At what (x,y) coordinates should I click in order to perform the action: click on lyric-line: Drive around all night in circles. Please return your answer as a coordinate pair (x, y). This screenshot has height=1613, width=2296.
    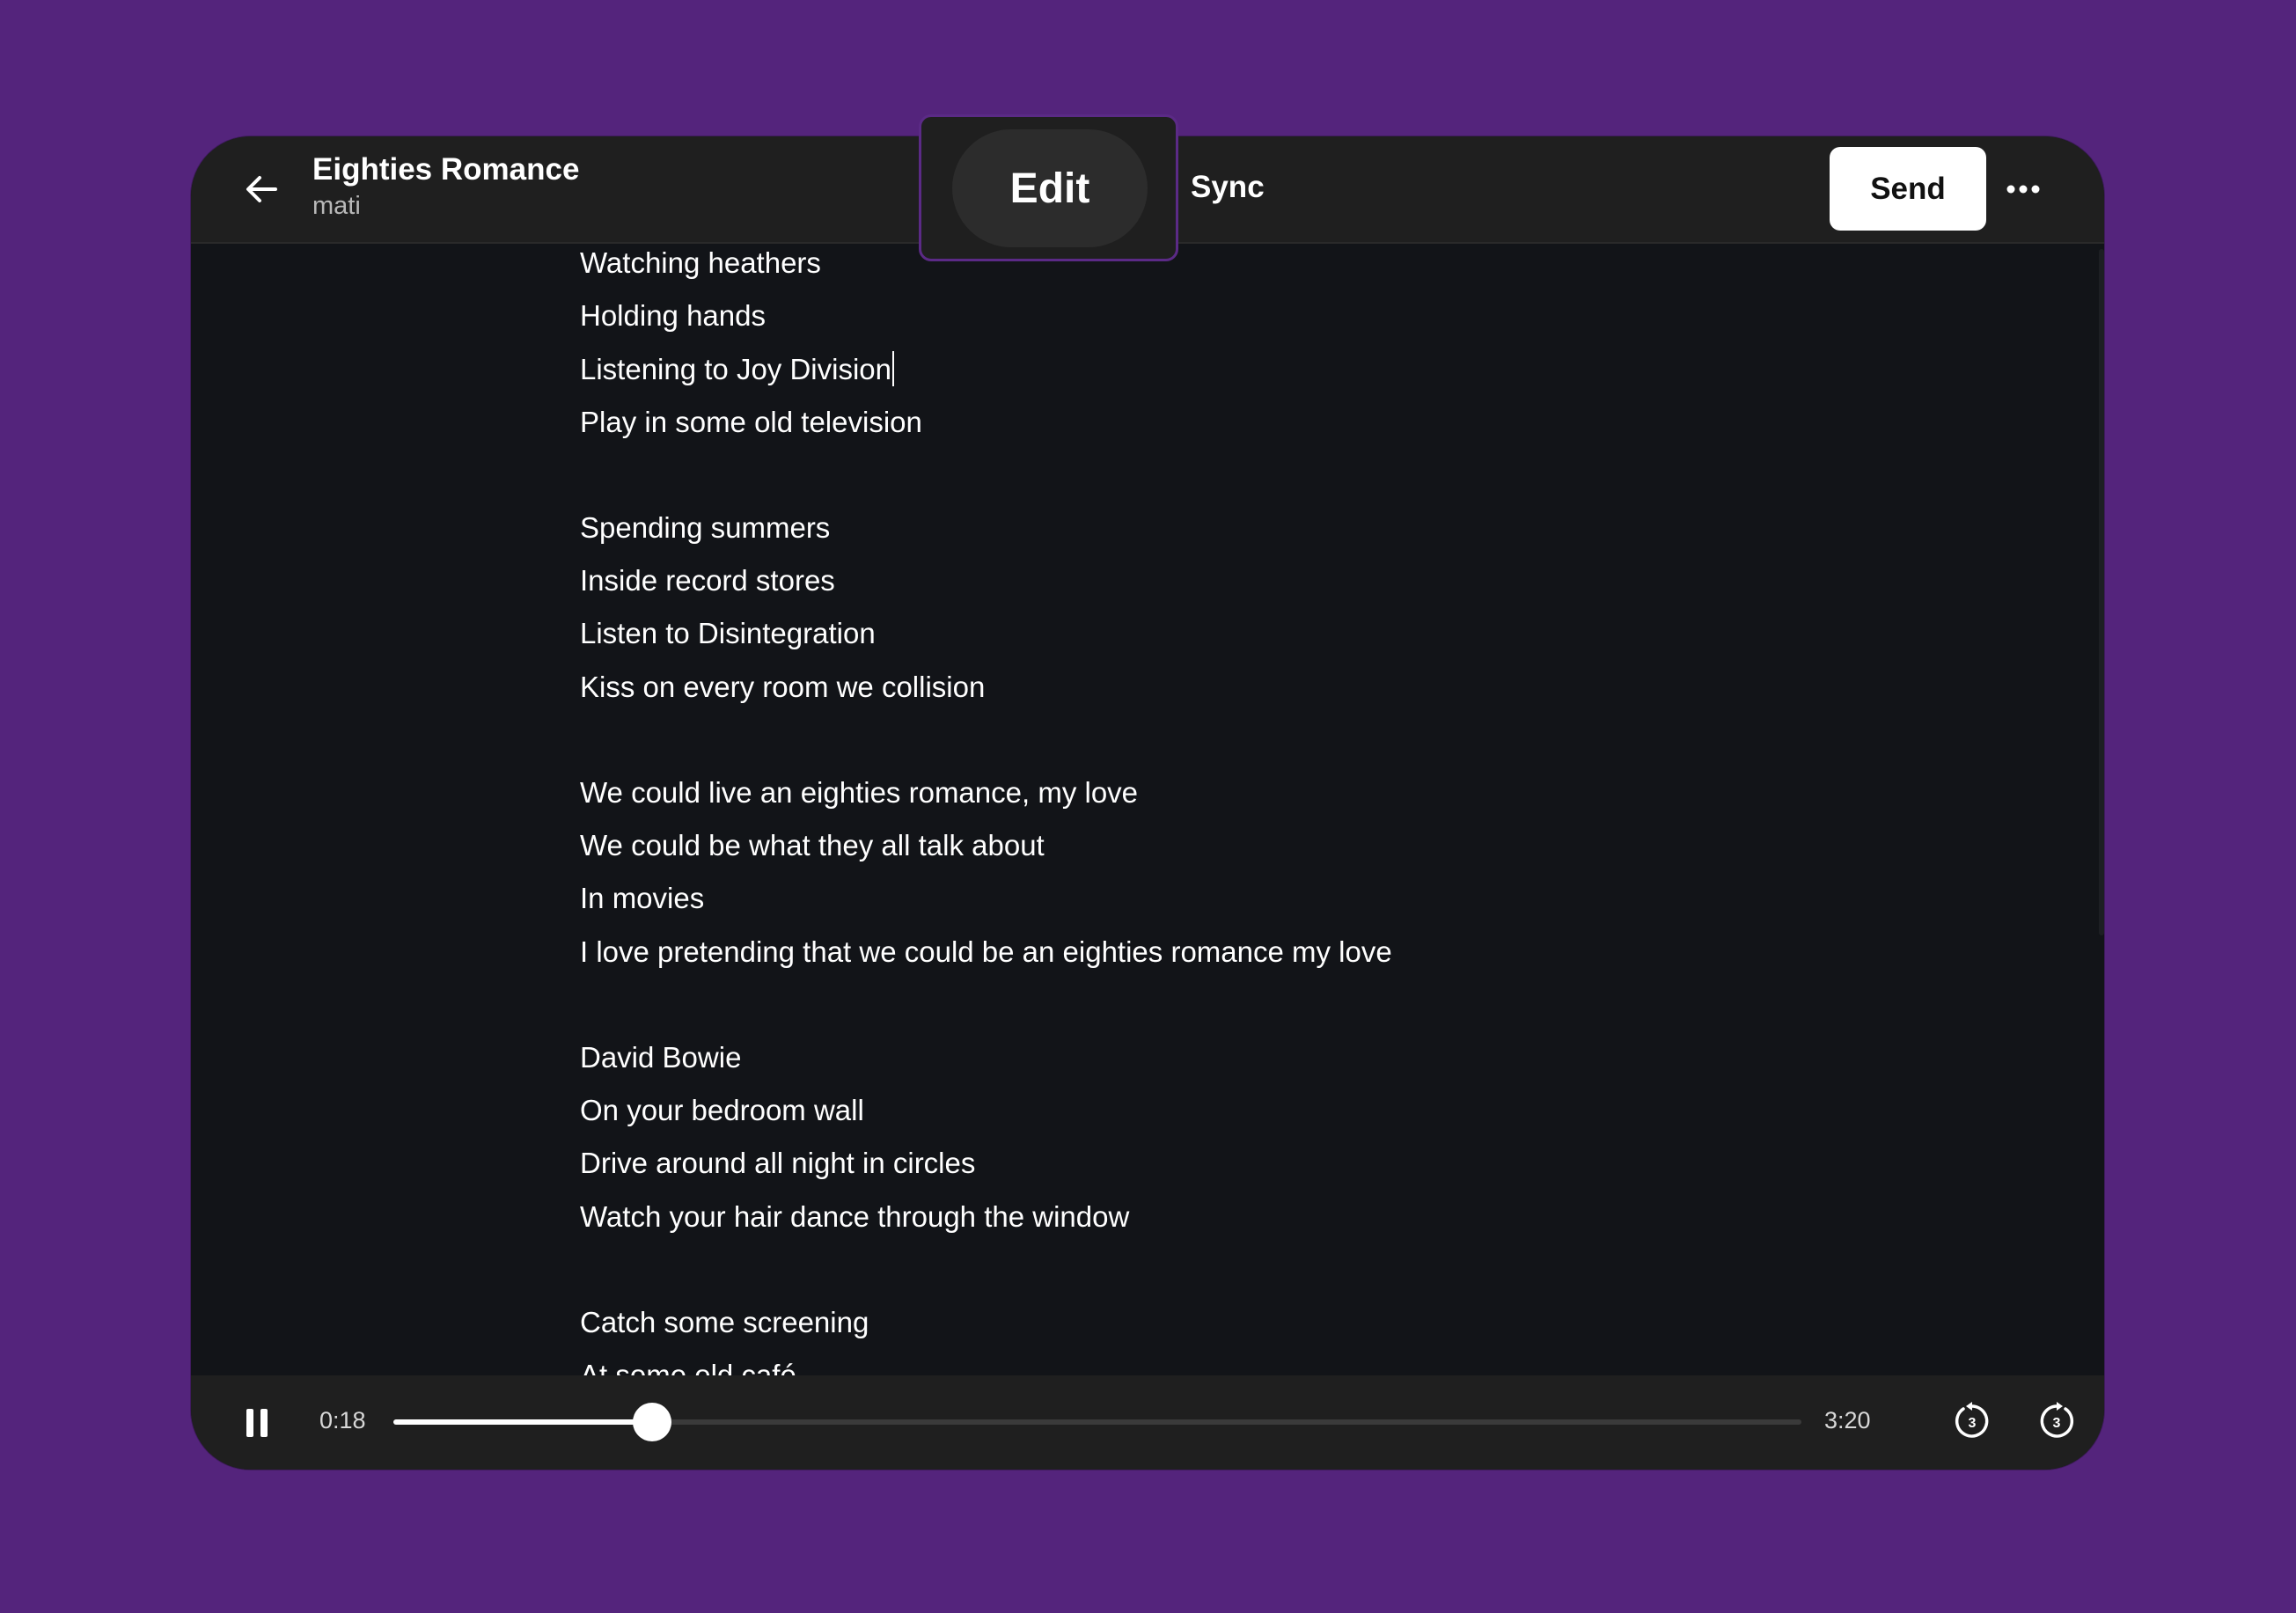
    Looking at the image, I should click on (777, 1163).